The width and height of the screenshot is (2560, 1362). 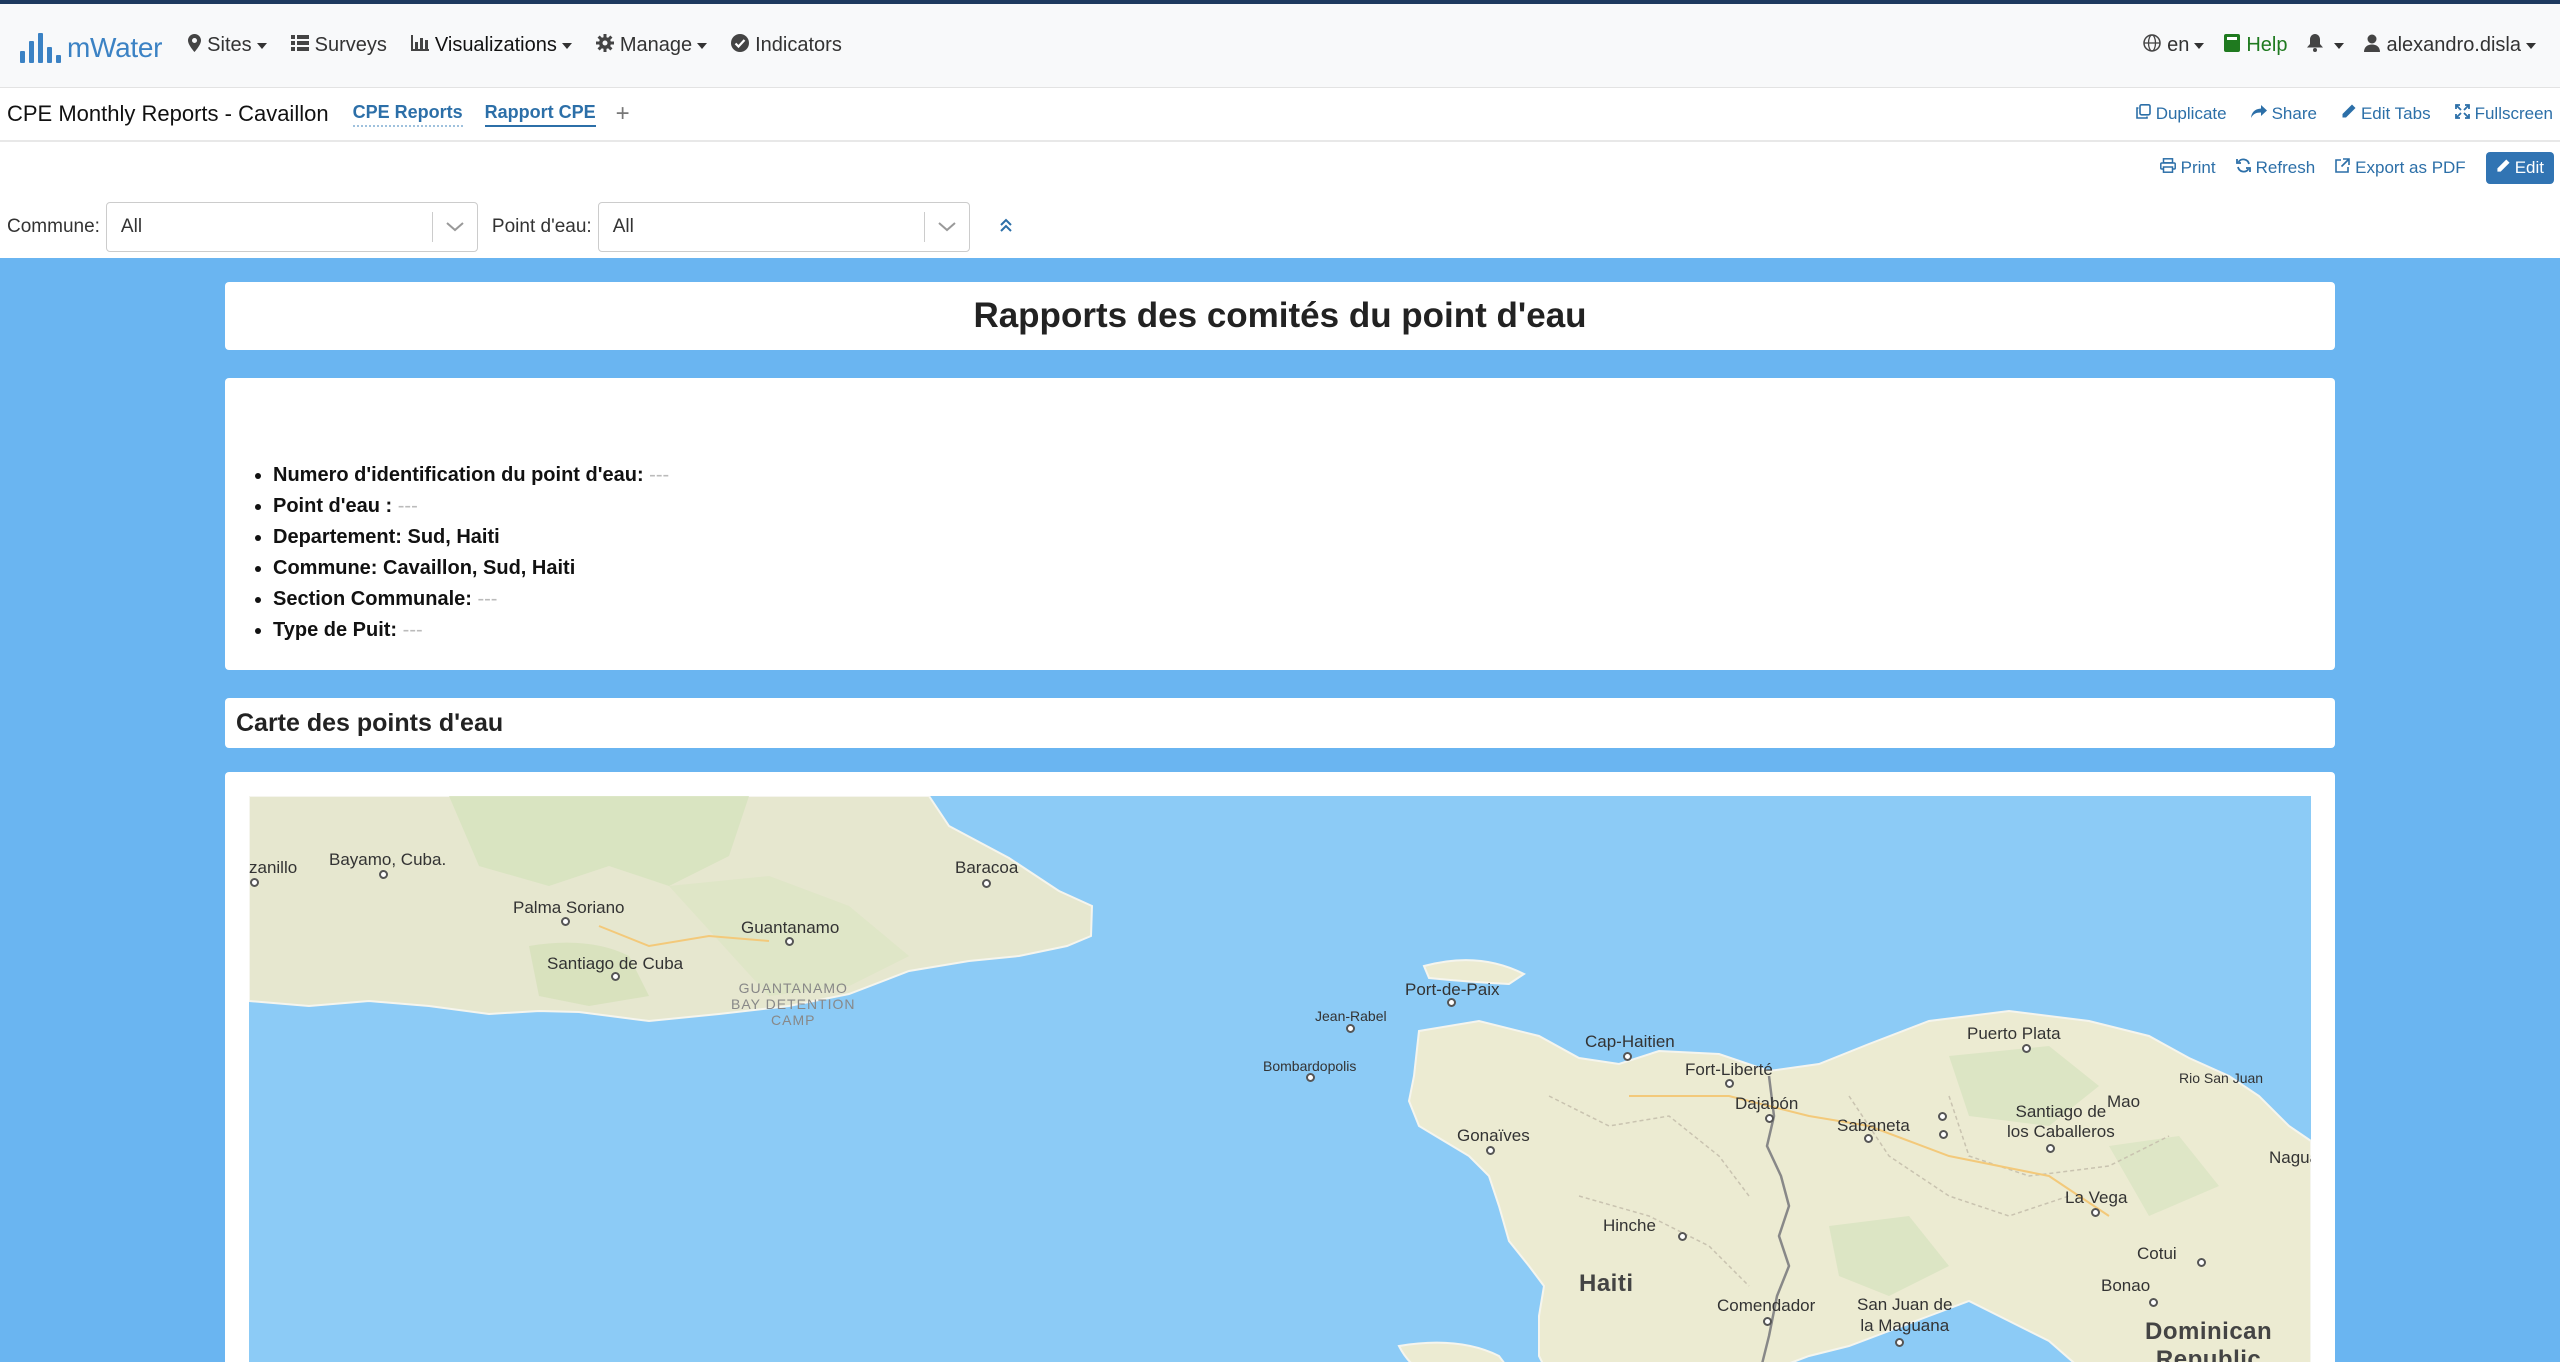 What do you see at coordinates (2294, 113) in the screenshot?
I see `share-label: Share` at bounding box center [2294, 113].